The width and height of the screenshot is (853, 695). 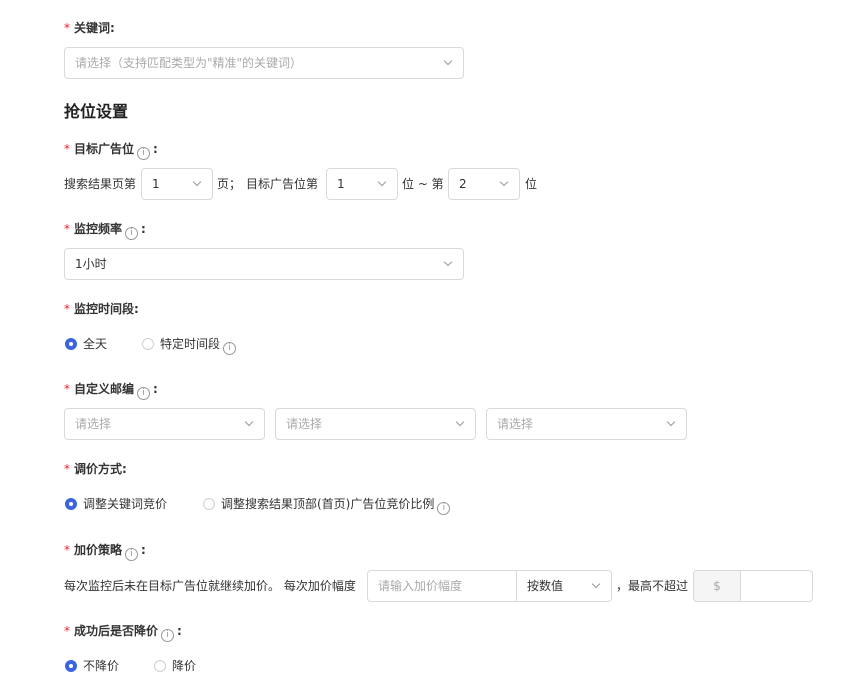 I want to click on bid-strategy-description: 每次监控后未在目标广告位就继续加价。 每次加价幅度, so click(x=210, y=586).